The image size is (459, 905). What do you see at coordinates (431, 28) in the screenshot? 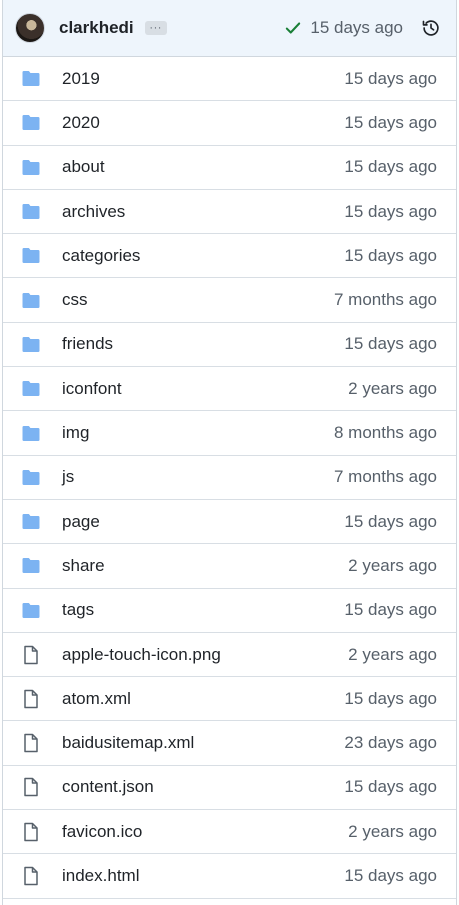
I see `history-icon` at bounding box center [431, 28].